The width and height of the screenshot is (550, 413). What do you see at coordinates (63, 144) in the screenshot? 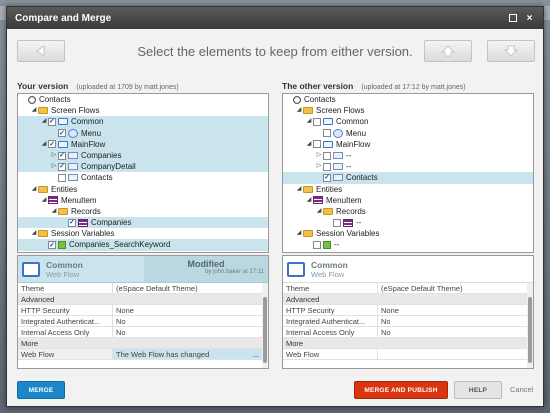
I see `web-flow-icon` at bounding box center [63, 144].